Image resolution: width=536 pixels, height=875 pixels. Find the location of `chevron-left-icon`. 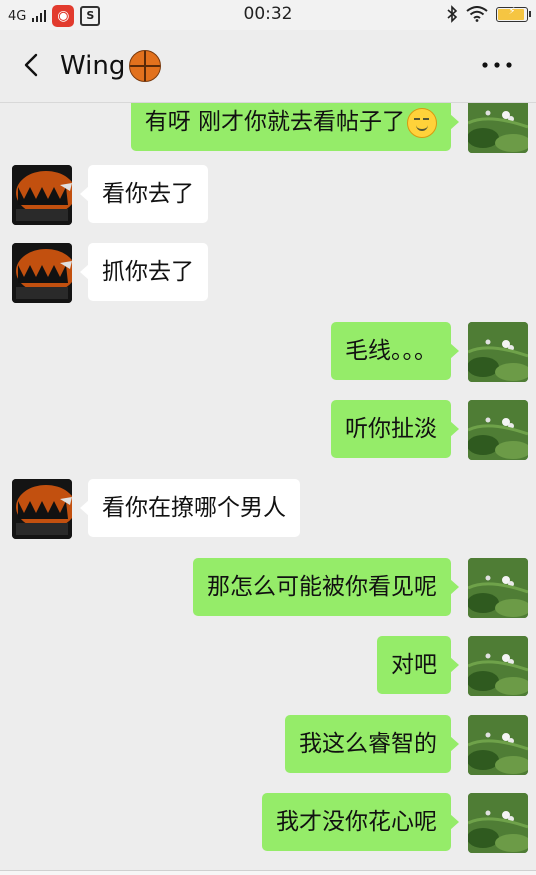

chevron-left-icon is located at coordinates (33, 65).